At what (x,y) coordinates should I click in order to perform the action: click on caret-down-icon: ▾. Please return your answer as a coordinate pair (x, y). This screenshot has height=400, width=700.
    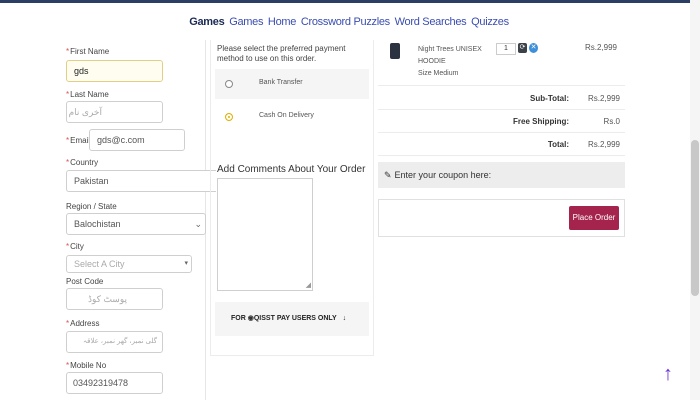
    Looking at the image, I should click on (186, 263).